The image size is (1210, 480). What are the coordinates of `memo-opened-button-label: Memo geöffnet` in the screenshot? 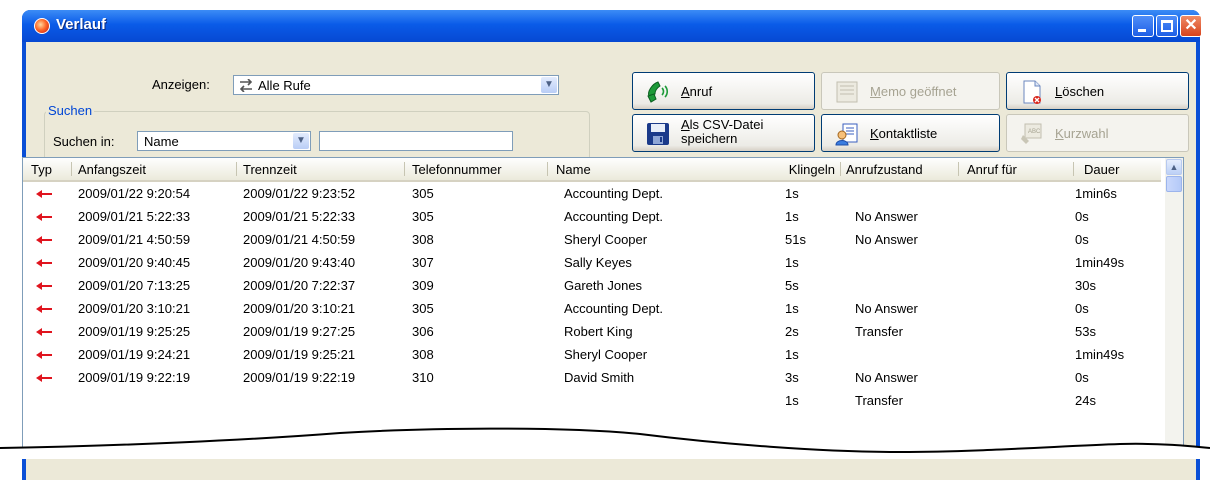 It's located at (913, 91).